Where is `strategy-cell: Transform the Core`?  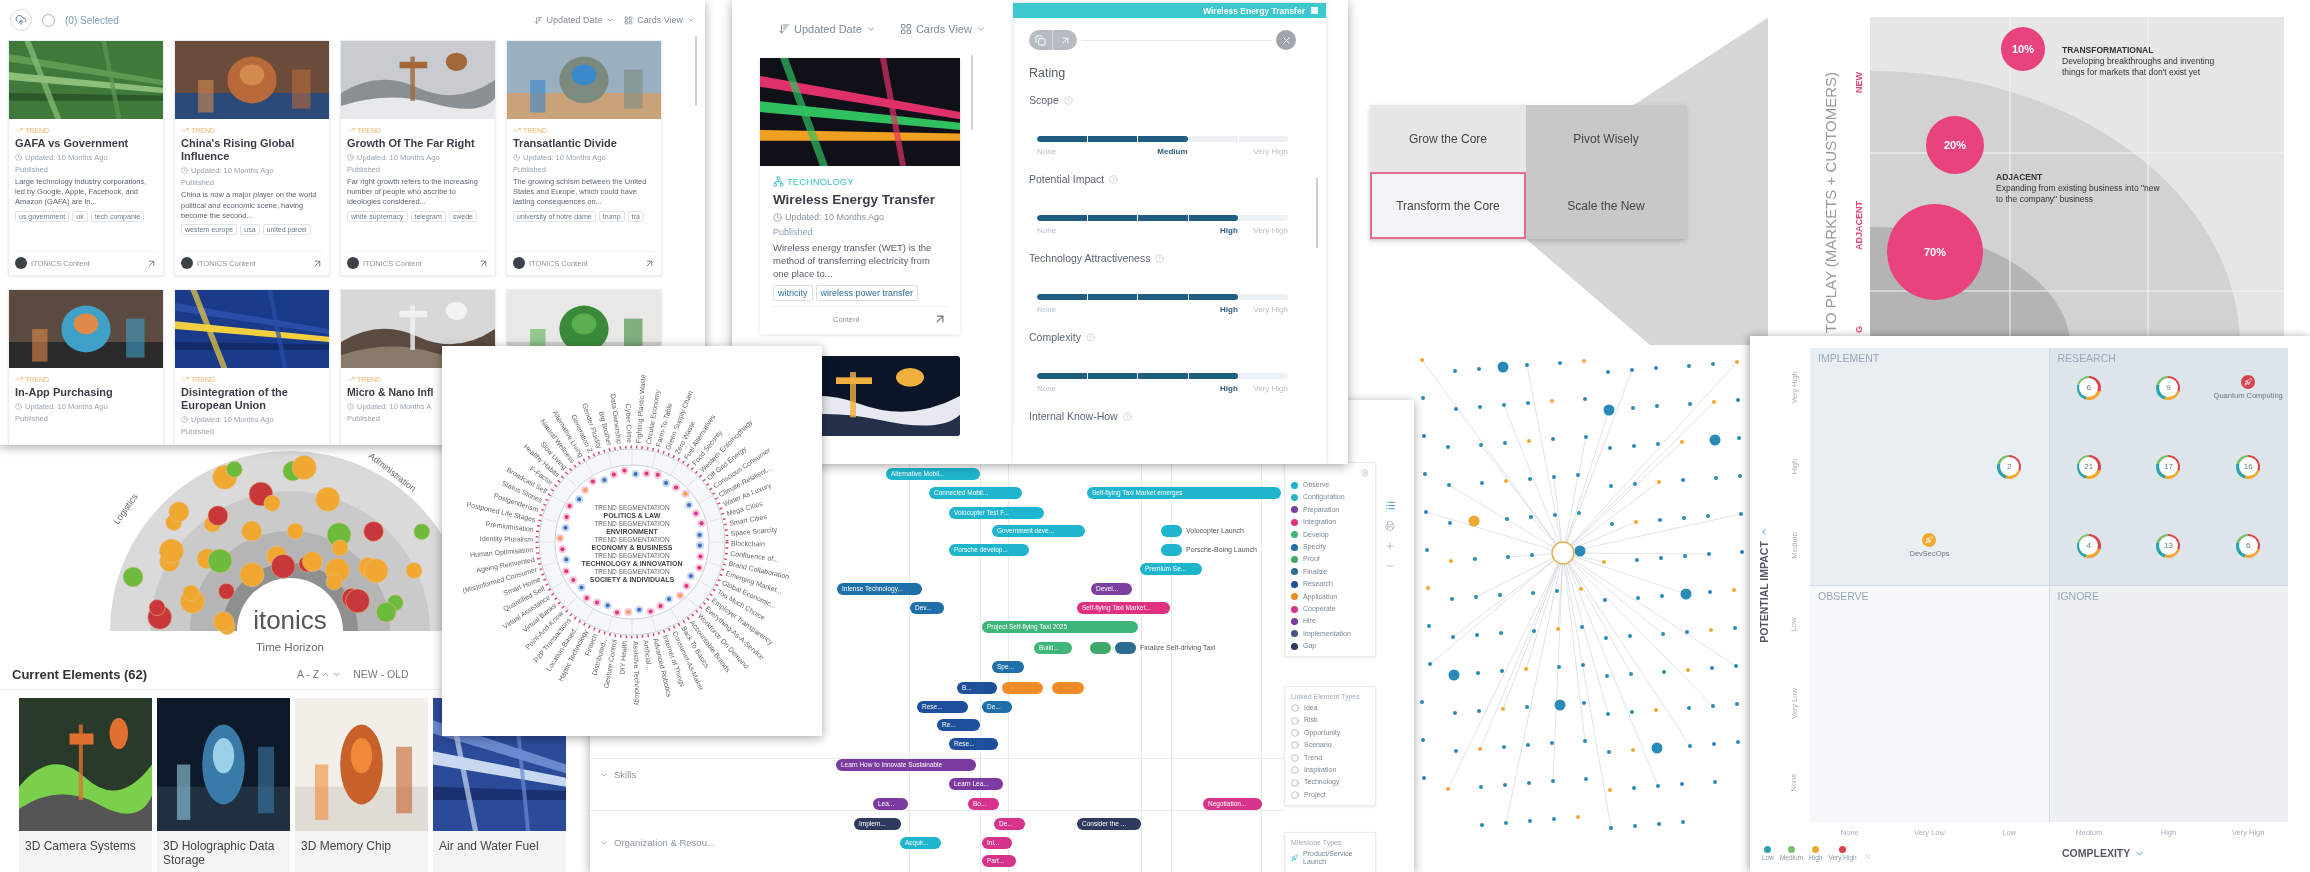
strategy-cell: Transform the Core is located at coordinates (1448, 205).